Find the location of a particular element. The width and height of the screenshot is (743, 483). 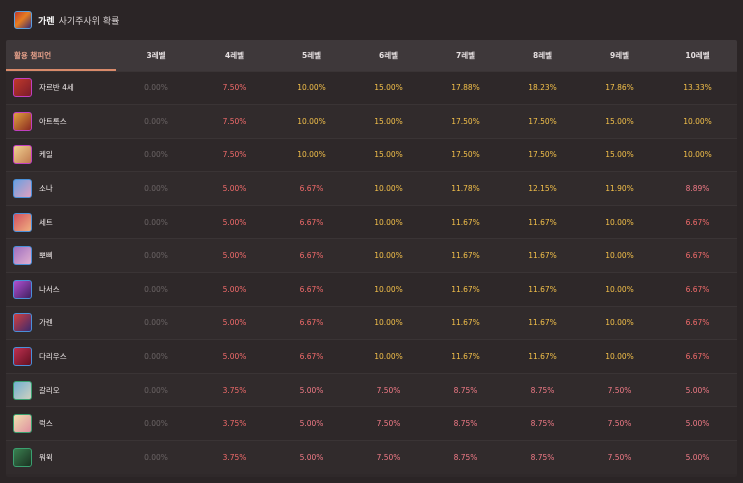

champion-name: 케일 is located at coordinates (46, 155).